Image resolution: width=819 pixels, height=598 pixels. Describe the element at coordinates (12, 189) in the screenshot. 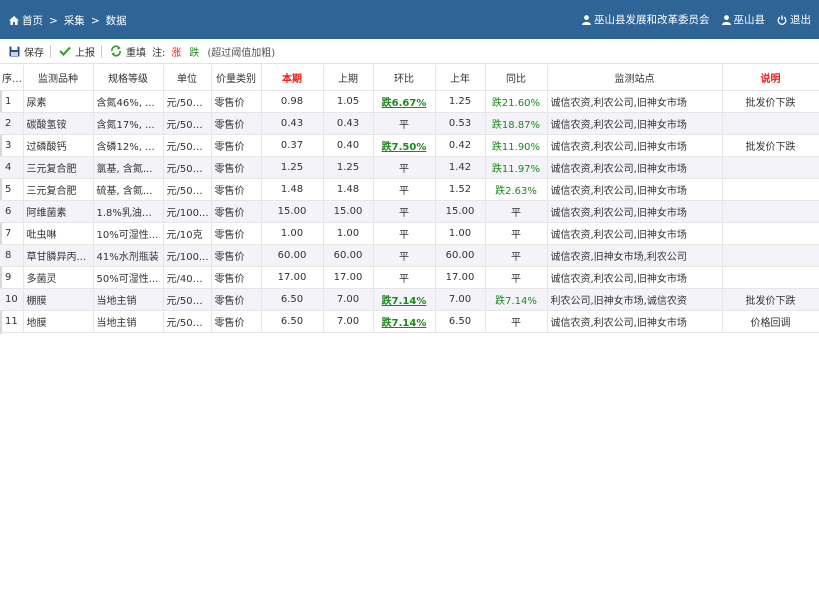

I see `cell-no: 5` at that location.